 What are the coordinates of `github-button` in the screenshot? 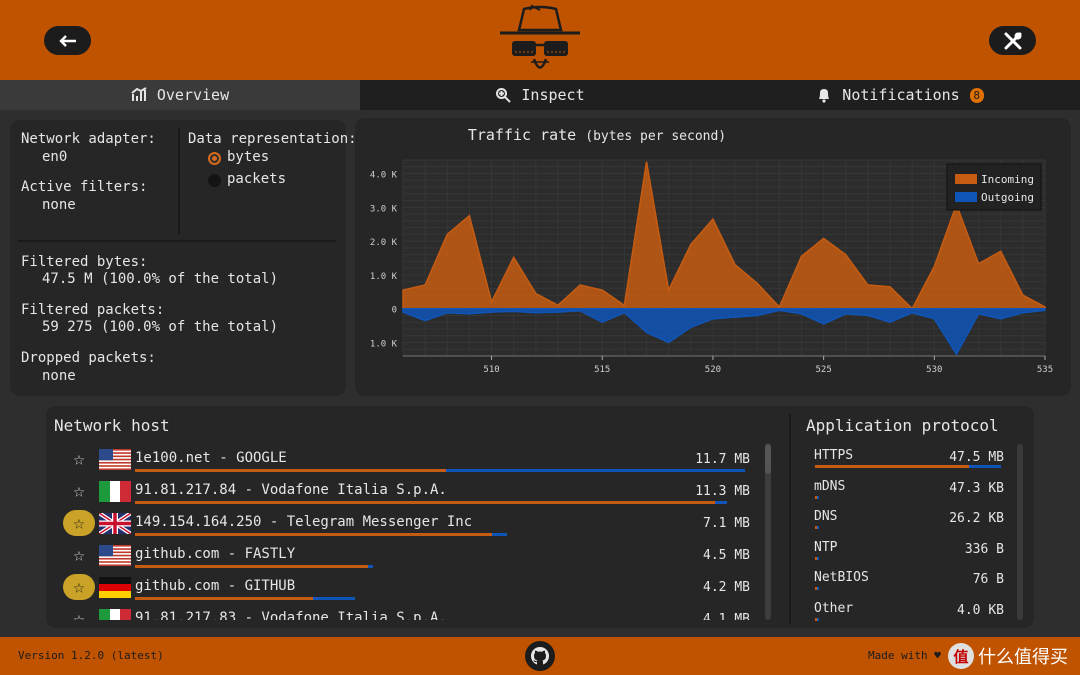 It's located at (540, 656).